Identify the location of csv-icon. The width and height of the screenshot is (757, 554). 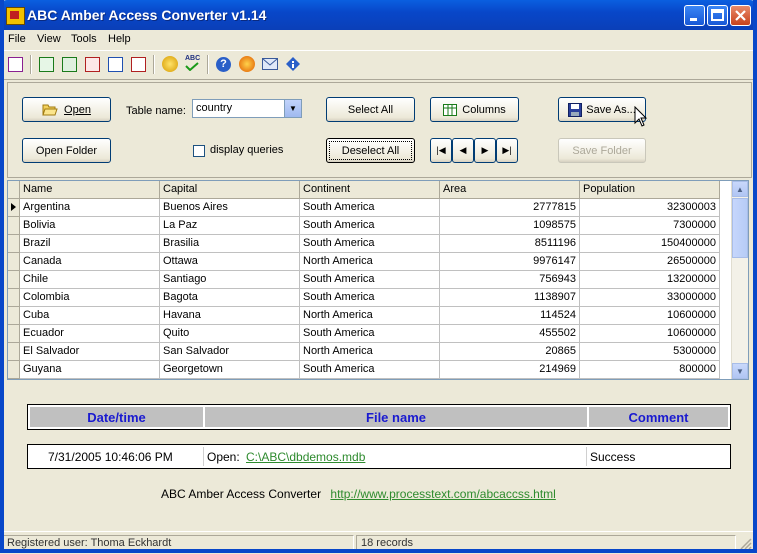
(69, 64).